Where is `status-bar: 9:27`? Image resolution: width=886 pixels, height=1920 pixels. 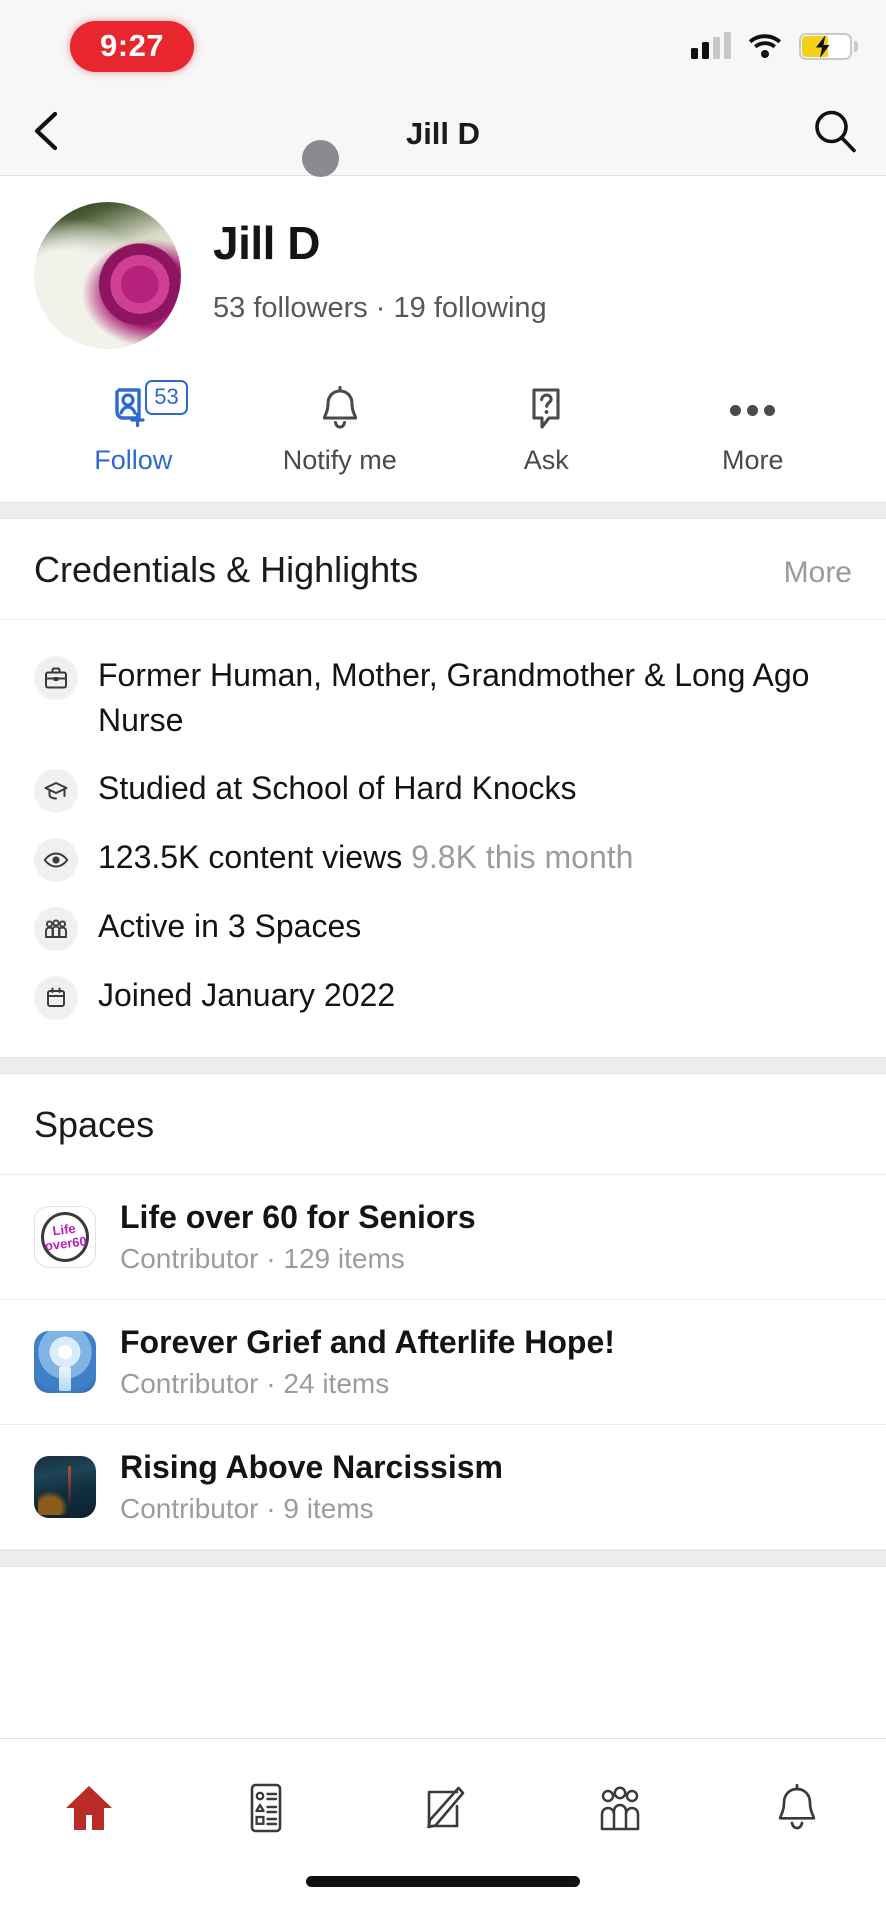 status-bar: 9:27 is located at coordinates (443, 46).